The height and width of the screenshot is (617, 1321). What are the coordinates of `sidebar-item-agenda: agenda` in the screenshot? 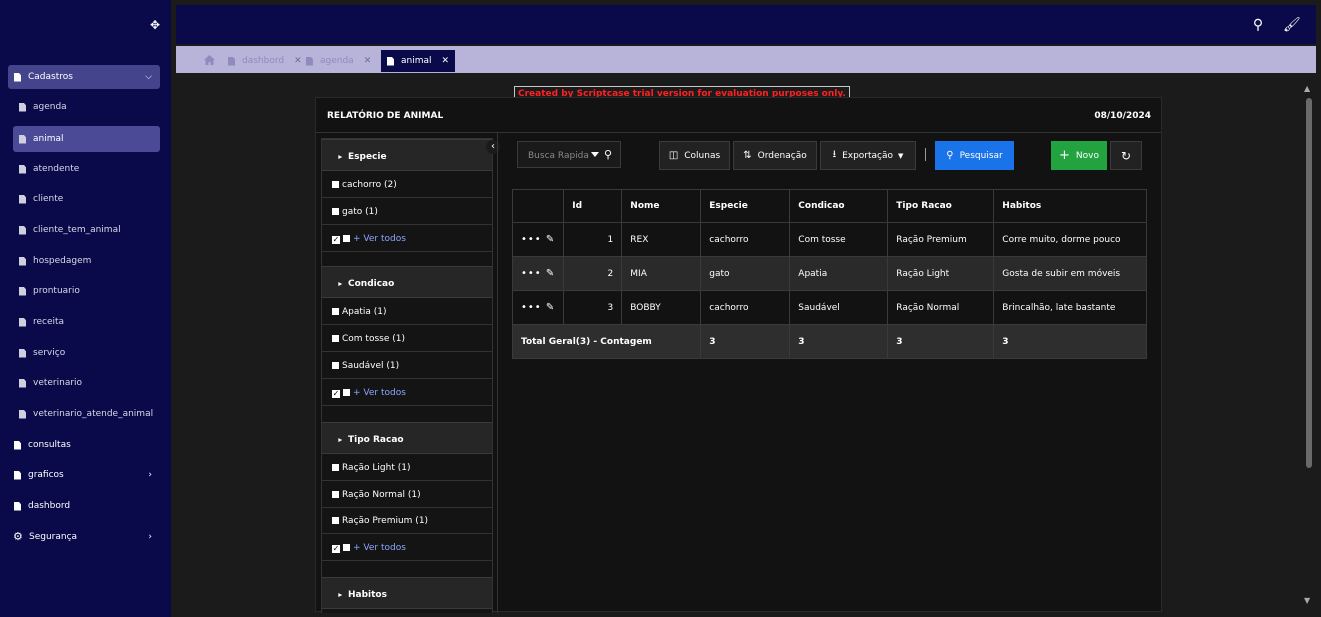 It's located at (86, 107).